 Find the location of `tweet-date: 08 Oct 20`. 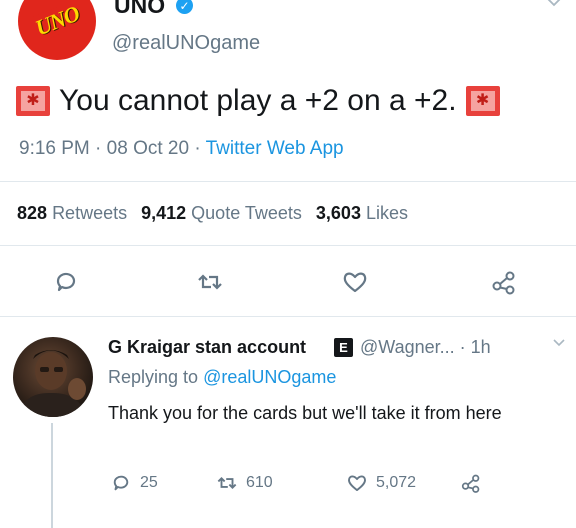

tweet-date: 08 Oct 20 is located at coordinates (148, 148).